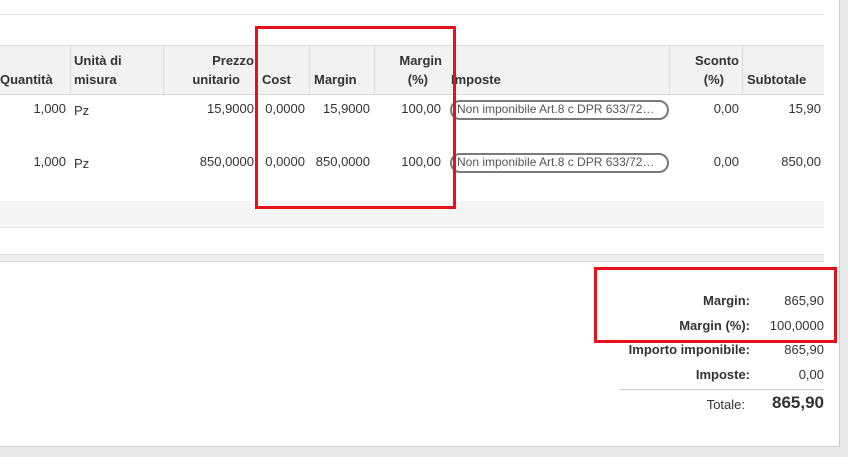  Describe the element at coordinates (230, 108) in the screenshot. I see `row-unit-price: 15,9000` at that location.